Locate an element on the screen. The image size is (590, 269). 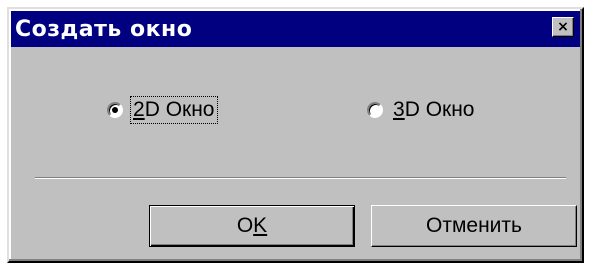
close-button: × is located at coordinates (563, 27).